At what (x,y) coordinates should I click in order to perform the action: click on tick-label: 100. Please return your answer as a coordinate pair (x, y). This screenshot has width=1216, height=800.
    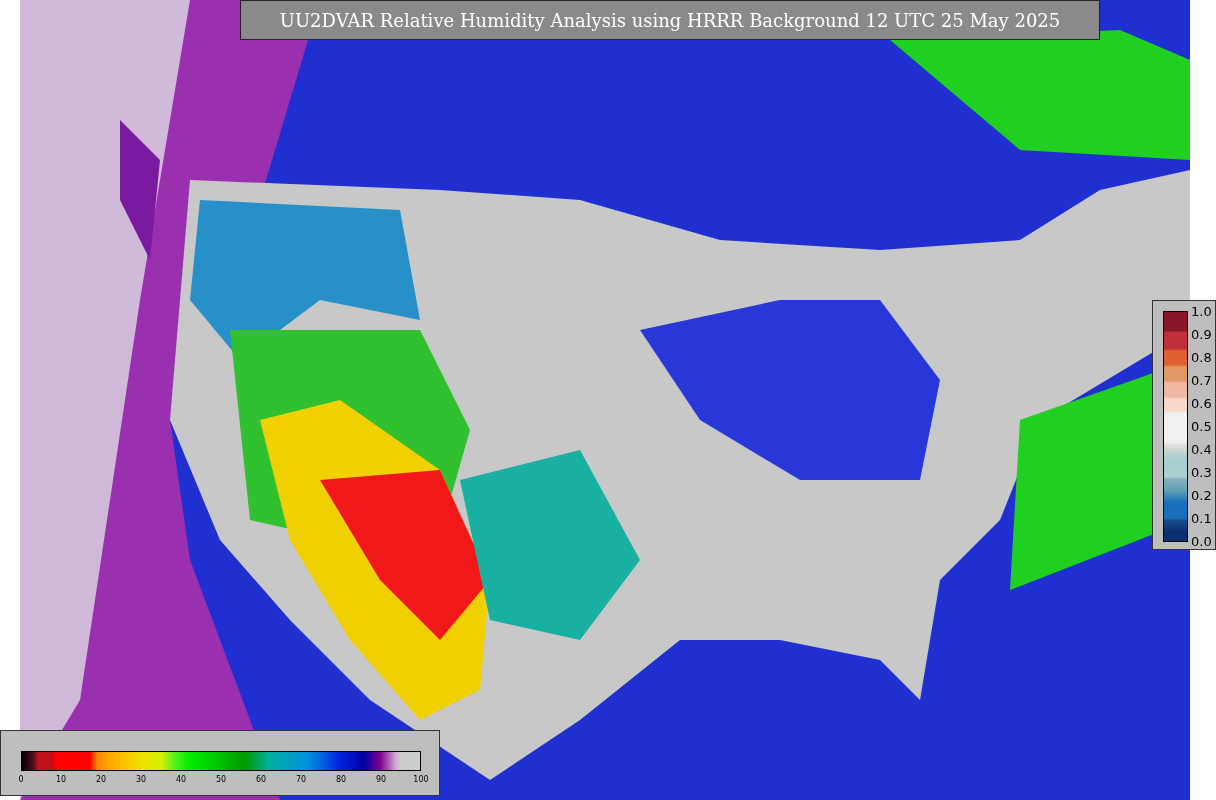
    Looking at the image, I should click on (421, 779).